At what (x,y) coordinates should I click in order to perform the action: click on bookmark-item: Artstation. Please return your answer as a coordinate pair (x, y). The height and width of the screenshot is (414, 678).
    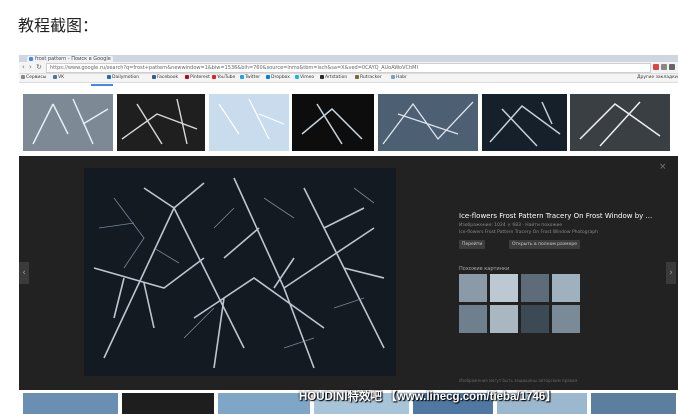
    Looking at the image, I should click on (333, 78).